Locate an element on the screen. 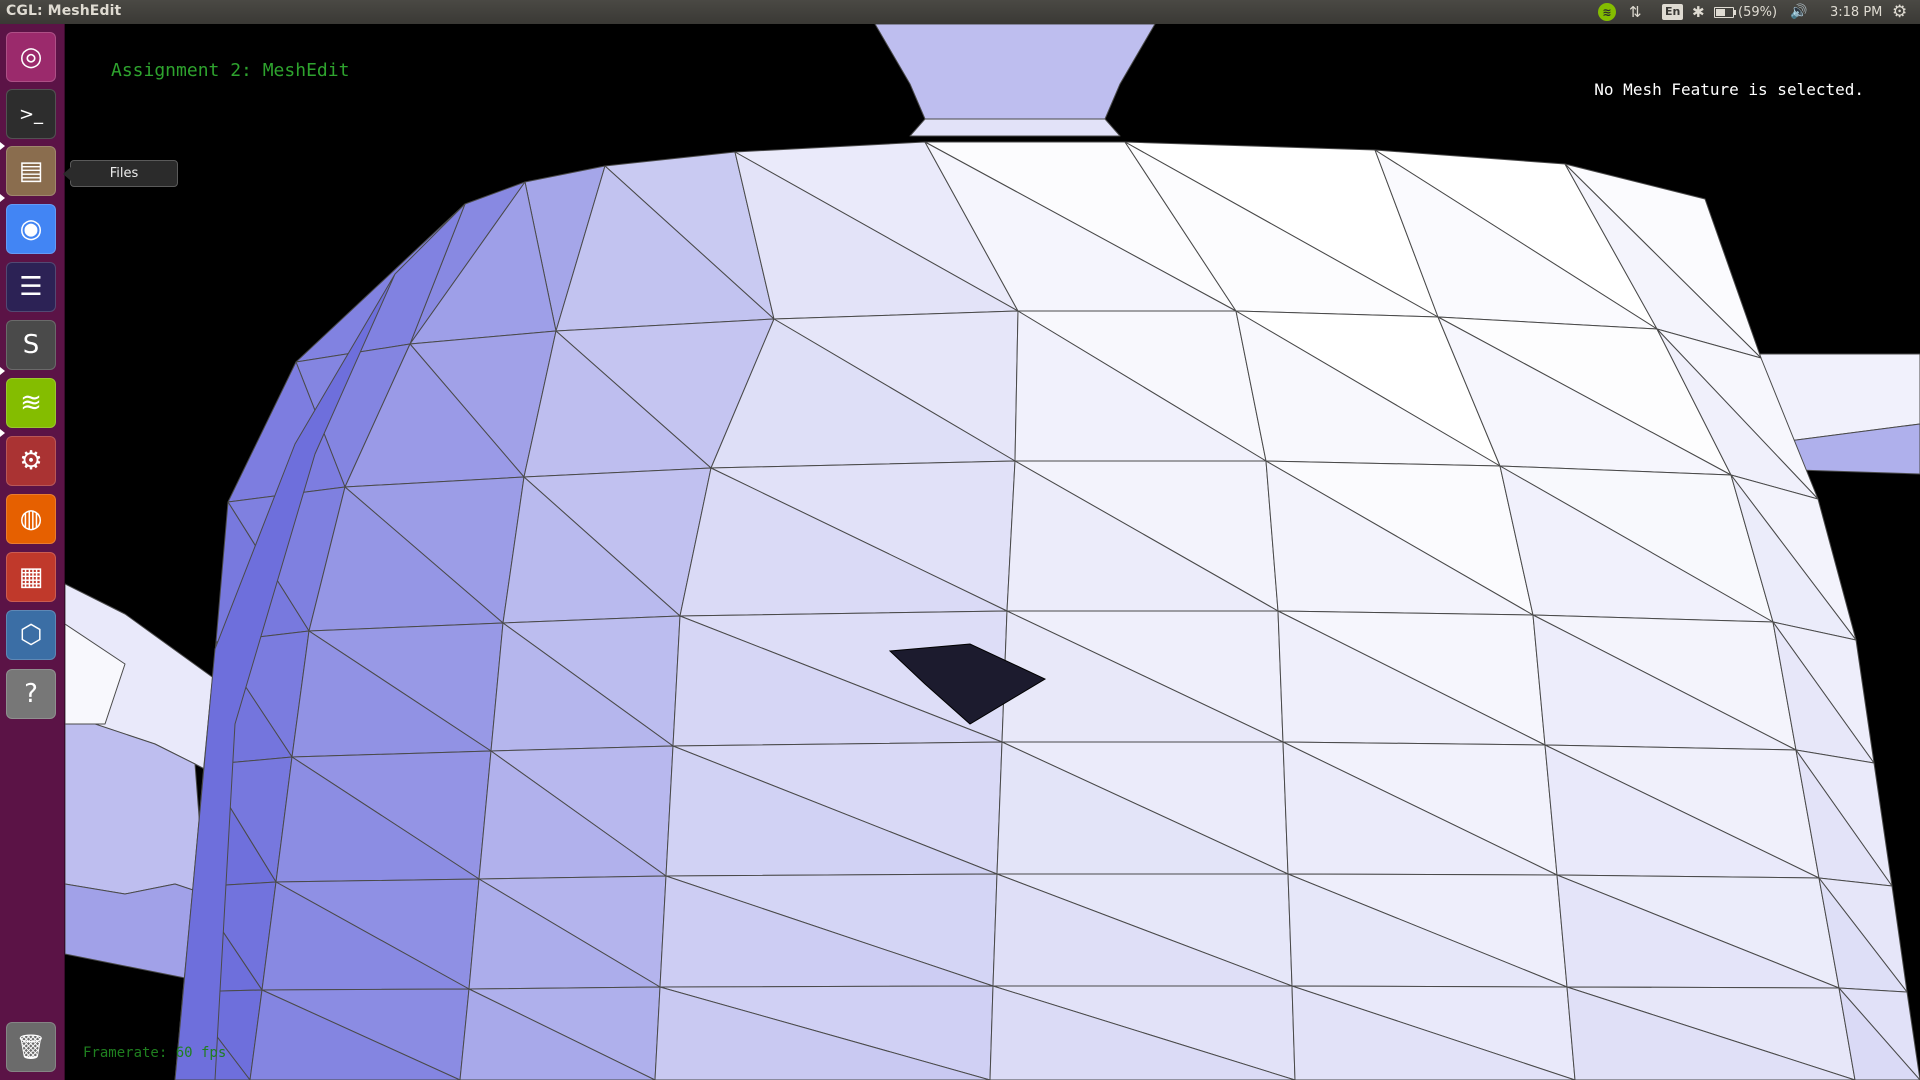 The height and width of the screenshot is (1080, 1920). help-icon: ? is located at coordinates (31, 694).